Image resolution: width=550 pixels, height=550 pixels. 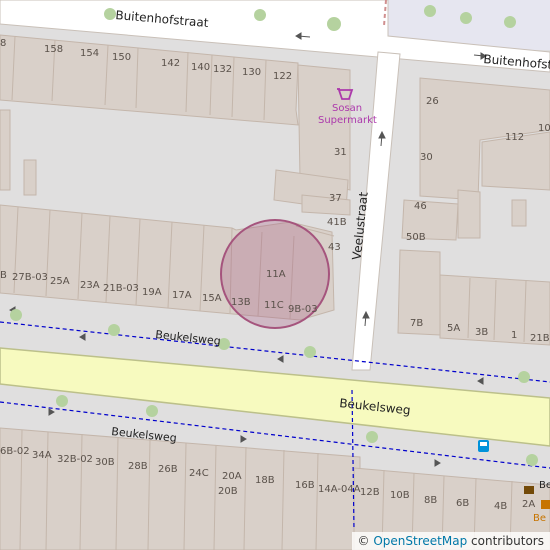 I want to click on house-number: 8B, so click(x=431, y=500).